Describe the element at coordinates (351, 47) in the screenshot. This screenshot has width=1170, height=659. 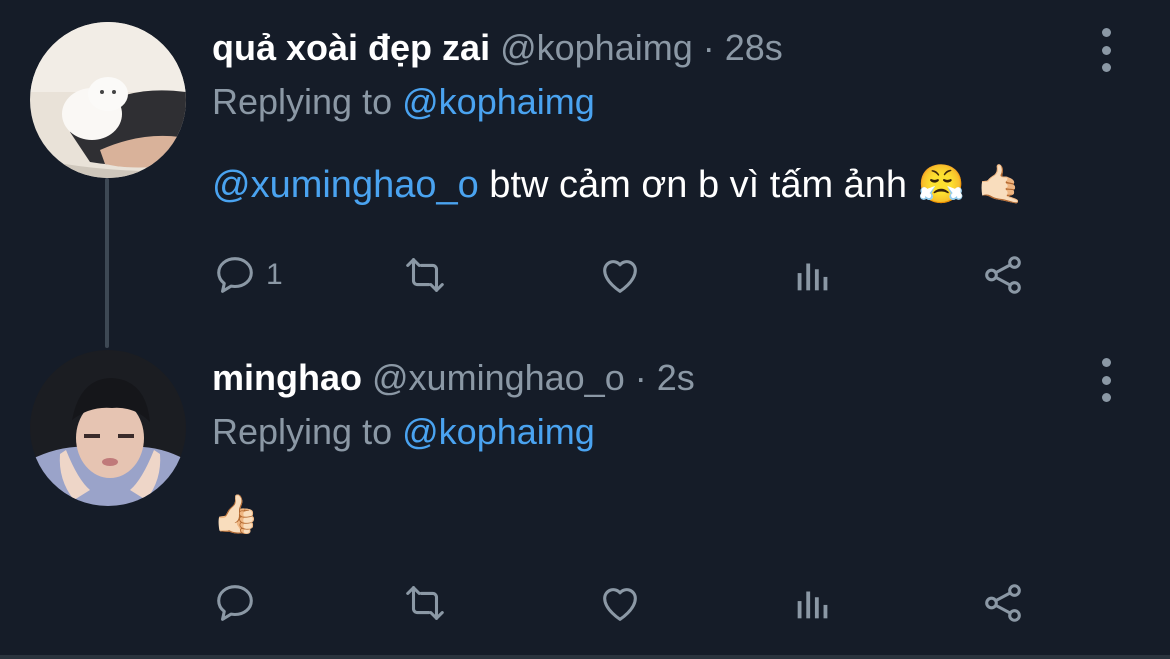
I see `display-name: quả xoài đẹp zai` at that location.